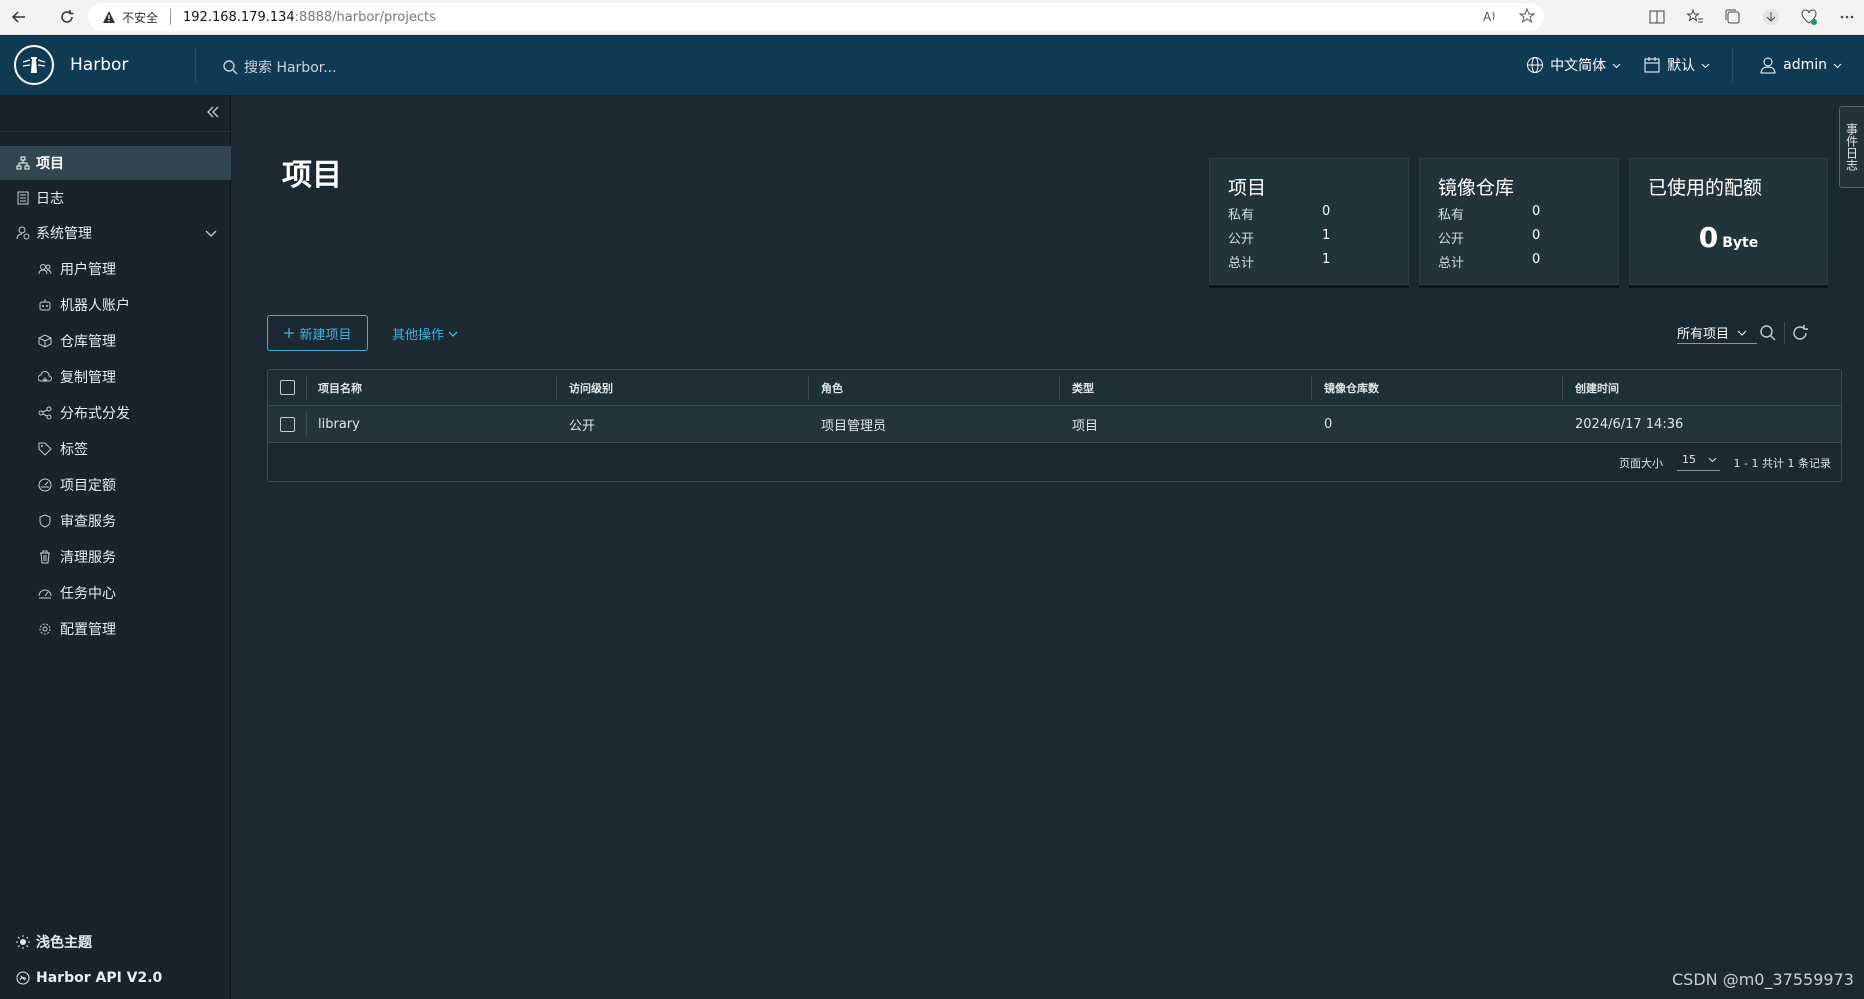 The image size is (1864, 999). What do you see at coordinates (88, 486) in the screenshot?
I see `sidebar-item-label: 项目定额` at bounding box center [88, 486].